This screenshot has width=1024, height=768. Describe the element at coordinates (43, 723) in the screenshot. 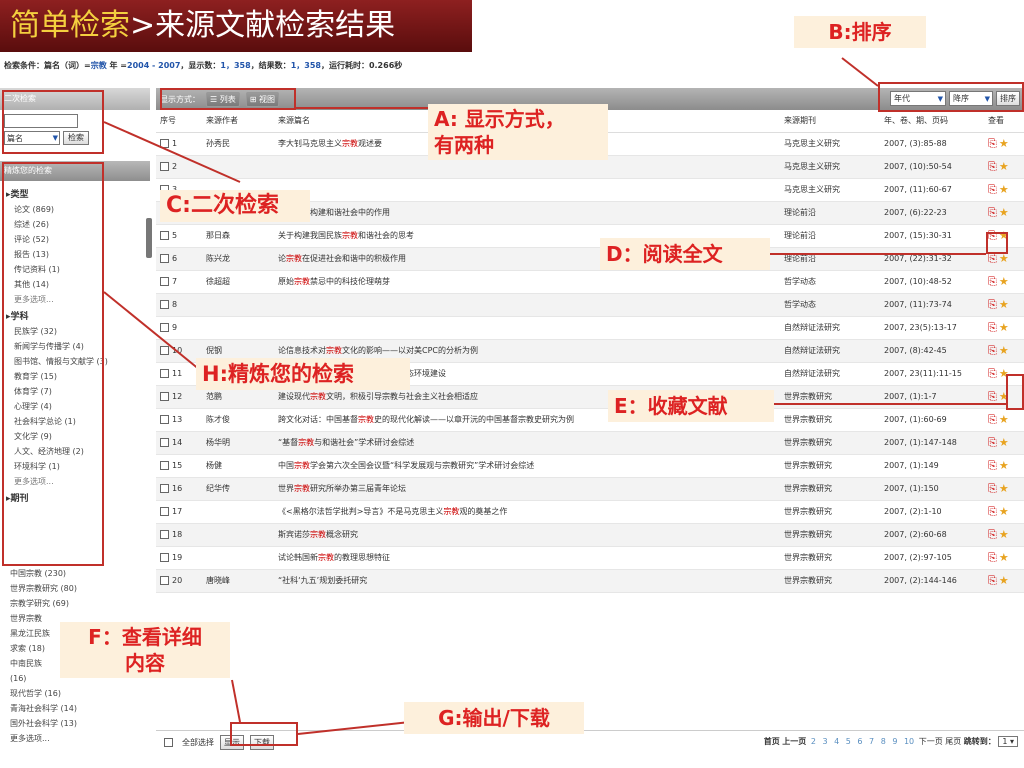

I see `facet-item: 国外社会科学 (13)` at that location.